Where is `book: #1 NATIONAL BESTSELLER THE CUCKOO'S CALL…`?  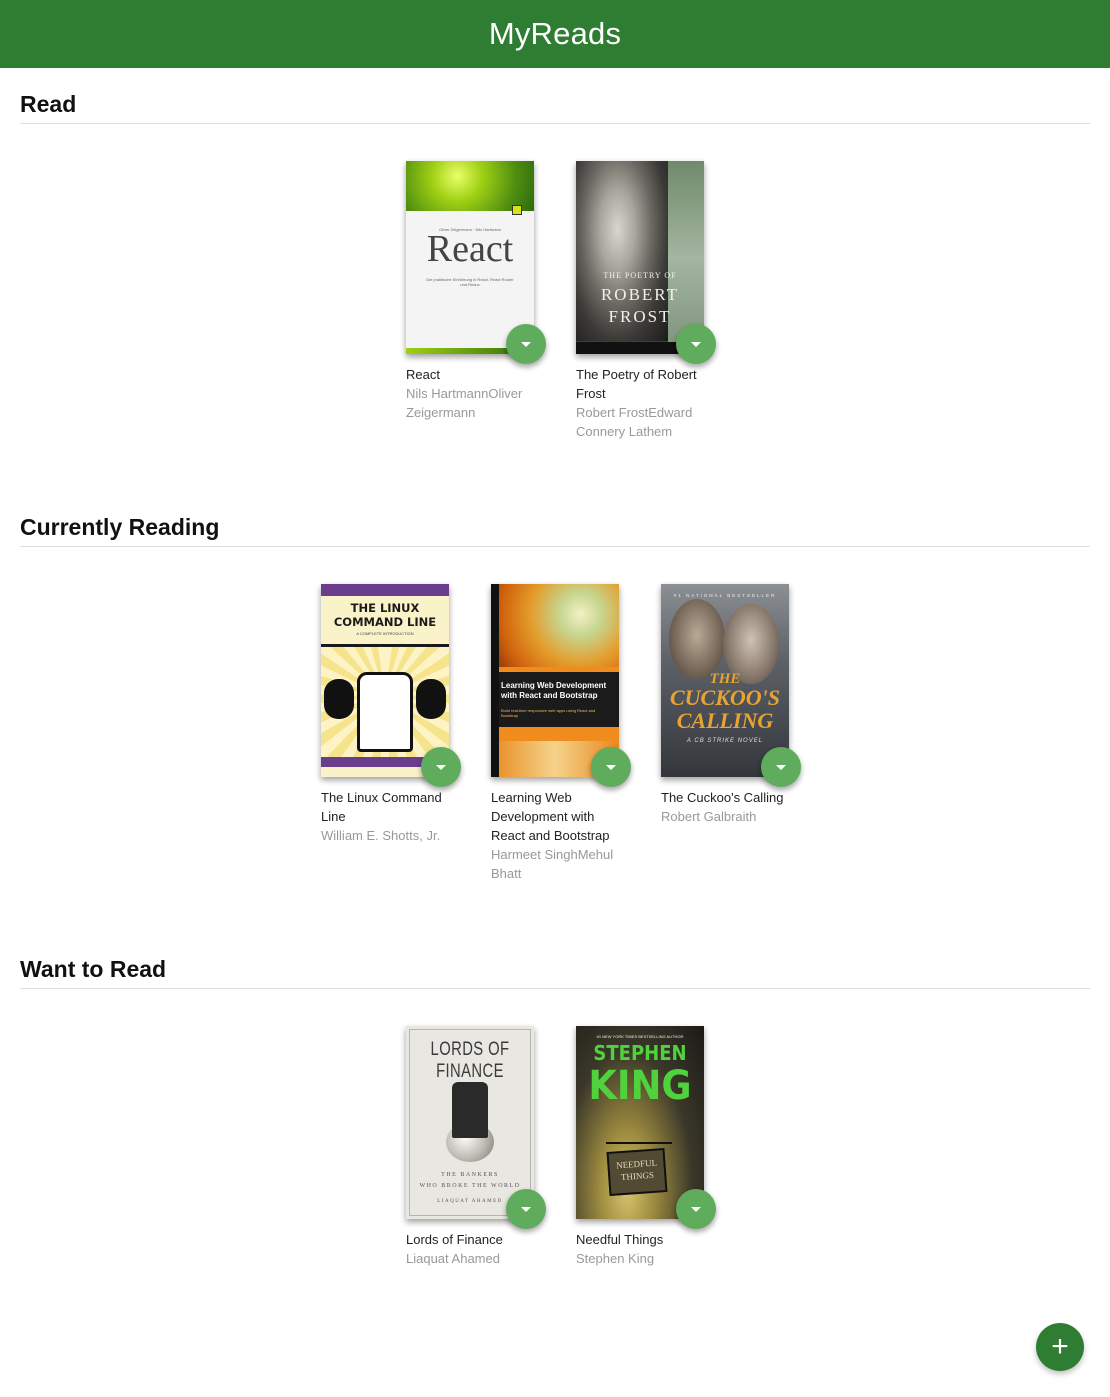
book: #1 NATIONAL BESTSELLER THE CUCKOO'S CALL… is located at coordinates (731, 733).